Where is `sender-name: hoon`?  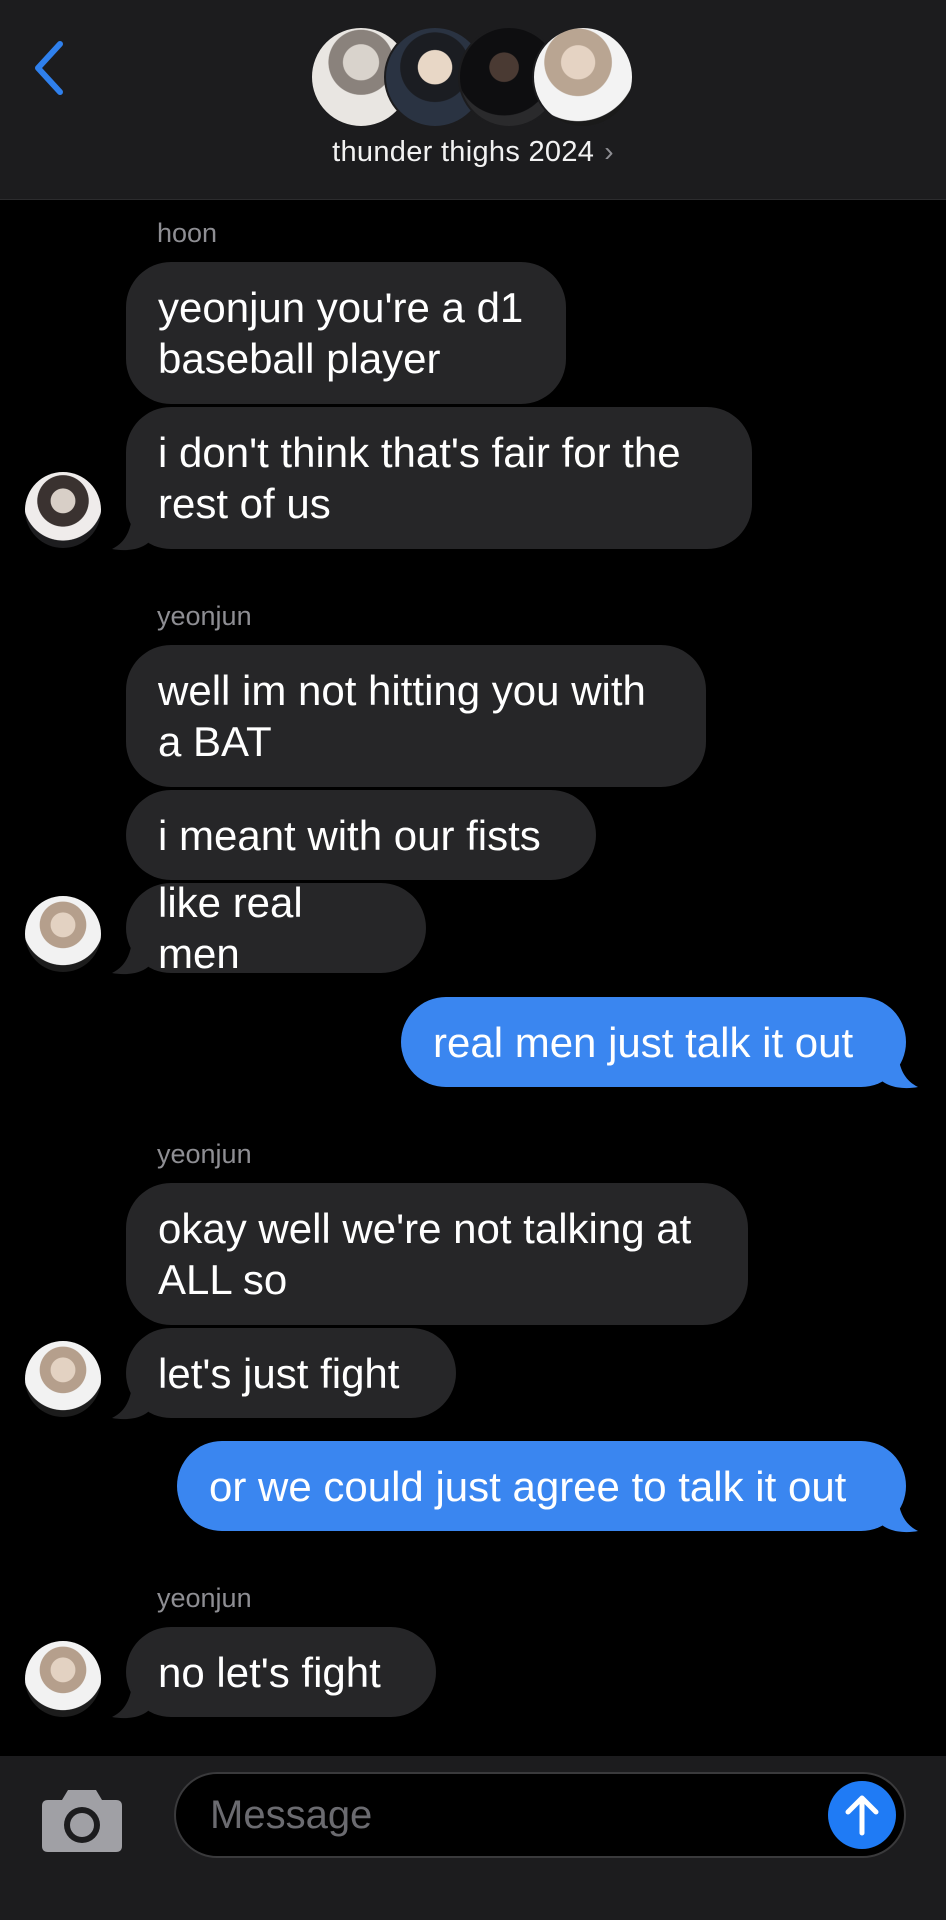
sender-name: hoon is located at coordinates (187, 233).